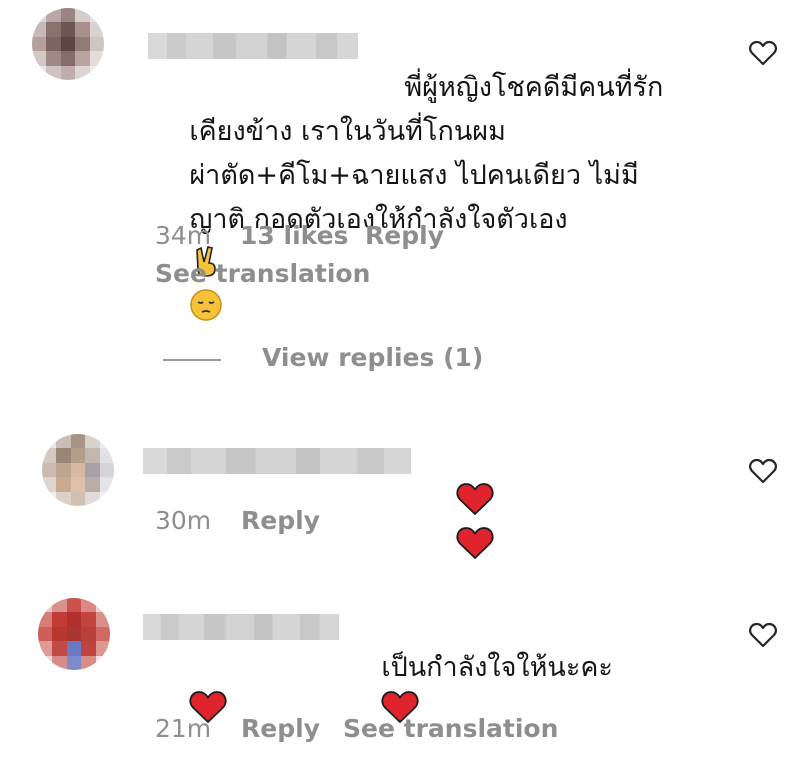  Describe the element at coordinates (183, 728) in the screenshot. I see `timestamp: 21m` at that location.